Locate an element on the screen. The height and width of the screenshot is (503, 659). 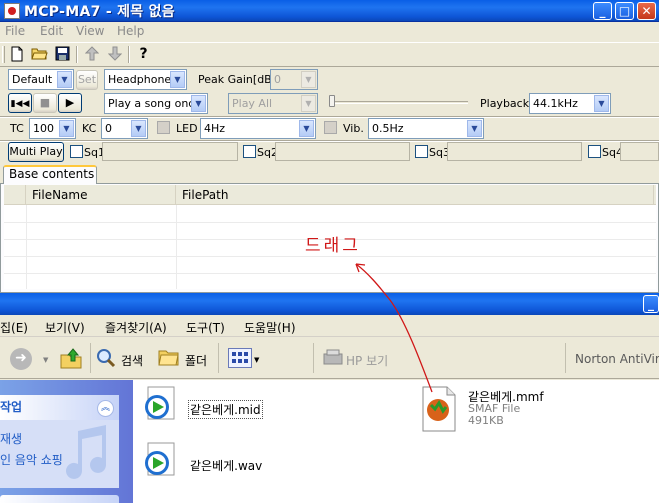
drag-annotation-label: 드래그 is located at coordinates (333, 246).